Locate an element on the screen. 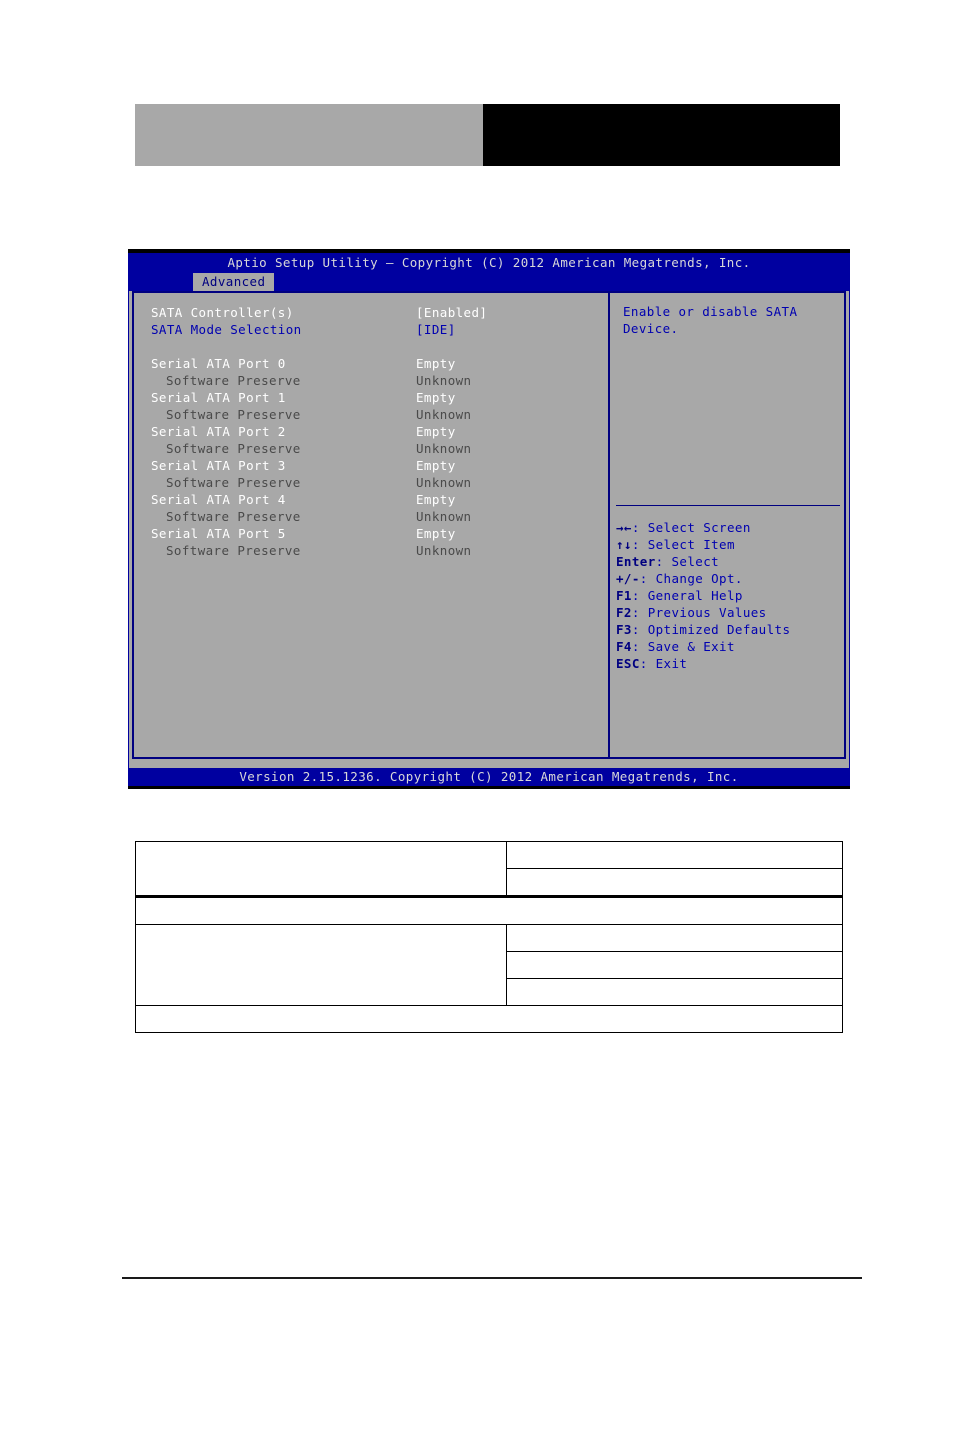 This screenshot has height=1432, width=954. setting-value: [IDE] is located at coordinates (436, 329).